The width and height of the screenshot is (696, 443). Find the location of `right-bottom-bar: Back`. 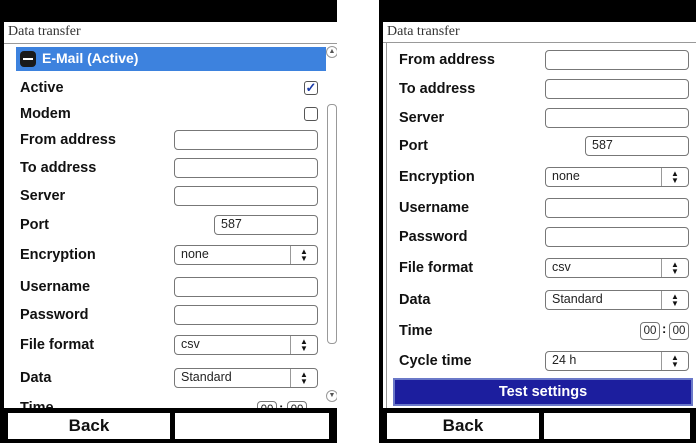

right-bottom-bar: Back is located at coordinates (537, 426).